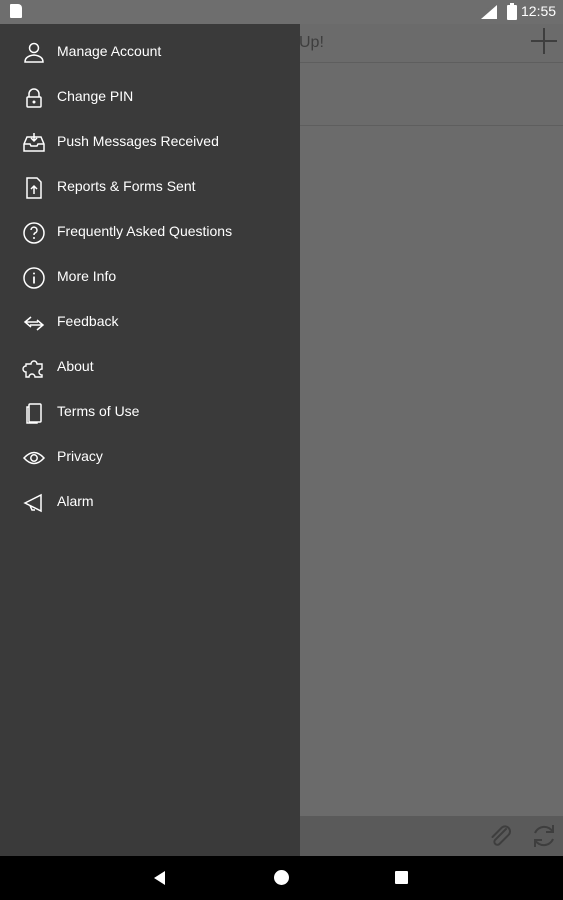 The width and height of the screenshot is (563, 900). Describe the element at coordinates (539, 11) in the screenshot. I see `status-clock: 12:55` at that location.